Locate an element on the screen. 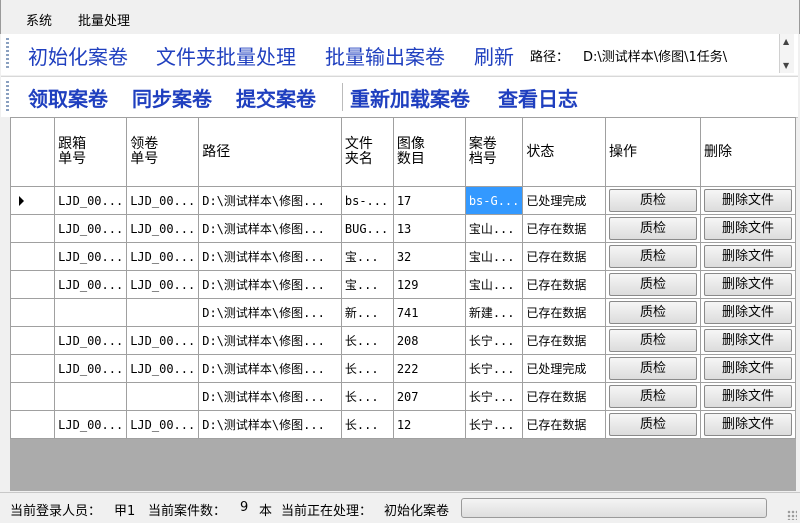 Image resolution: width=800 pixels, height=523 pixels. table-row: D:\测试样本\修图... 新... 741 新建... 已存在数据 质检 删除文件 is located at coordinates (403, 312).